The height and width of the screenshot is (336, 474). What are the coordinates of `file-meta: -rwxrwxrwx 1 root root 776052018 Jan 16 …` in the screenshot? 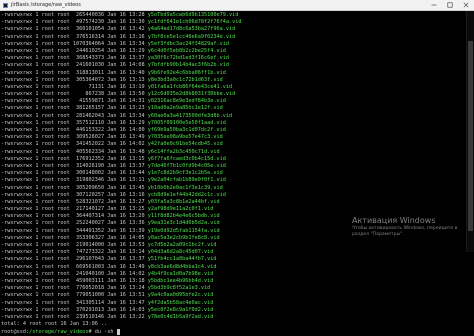 It's located at (74, 288).